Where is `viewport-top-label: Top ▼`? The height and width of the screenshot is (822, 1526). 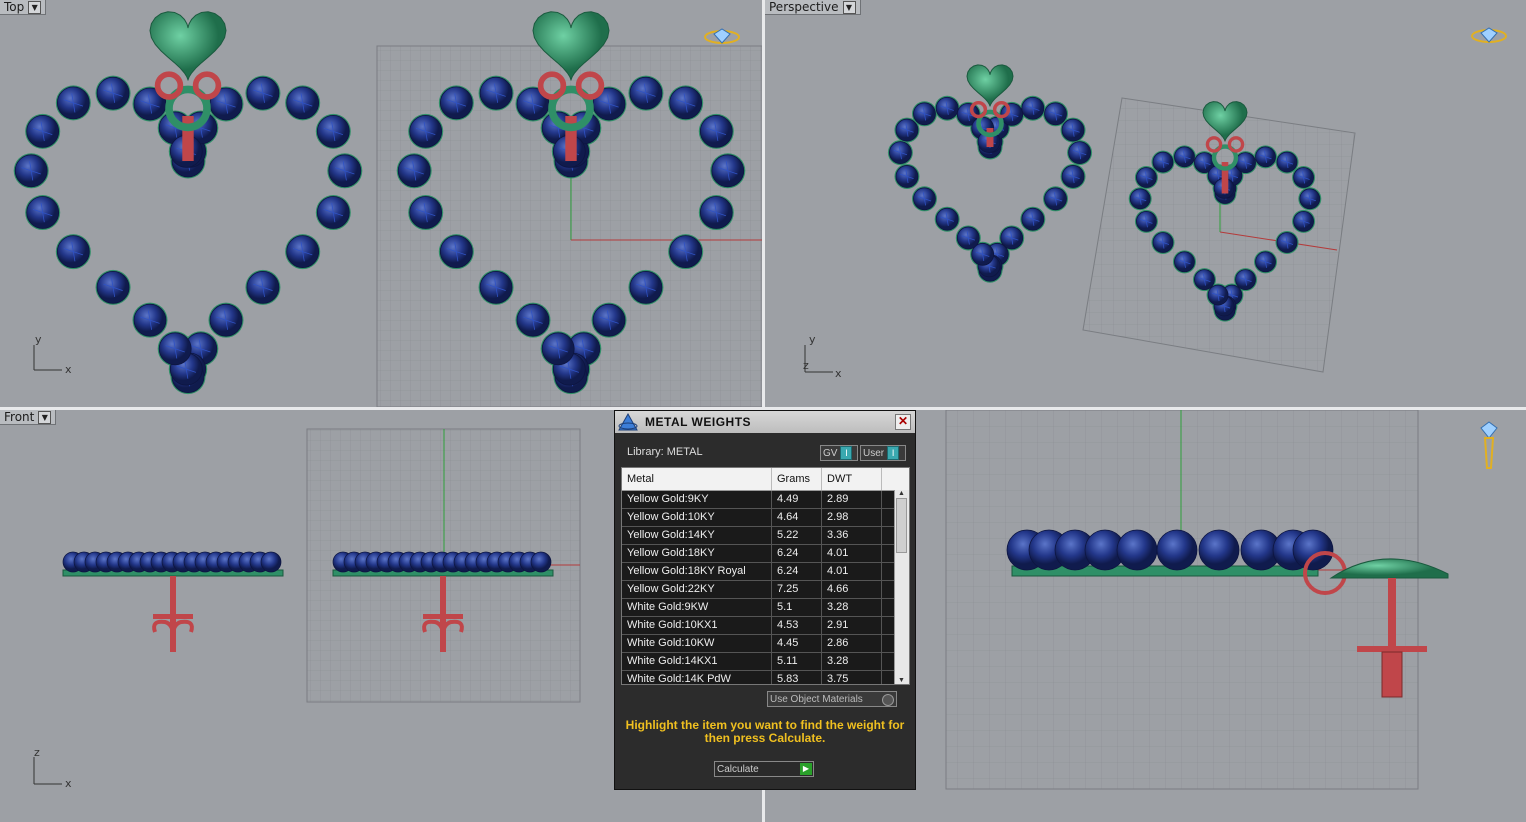
viewport-top-label: Top ▼ is located at coordinates (23, 7).